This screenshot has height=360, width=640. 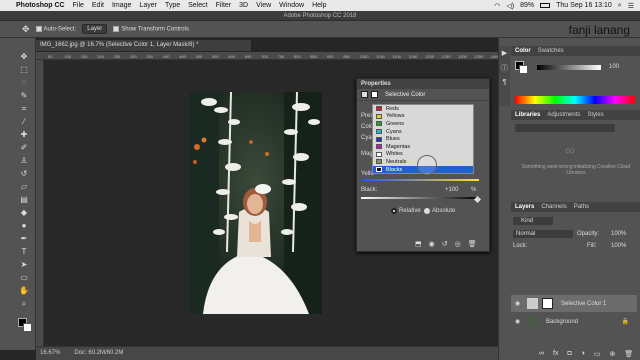 I want to click on brush-settings-icon: ¶, so click(x=504, y=82).